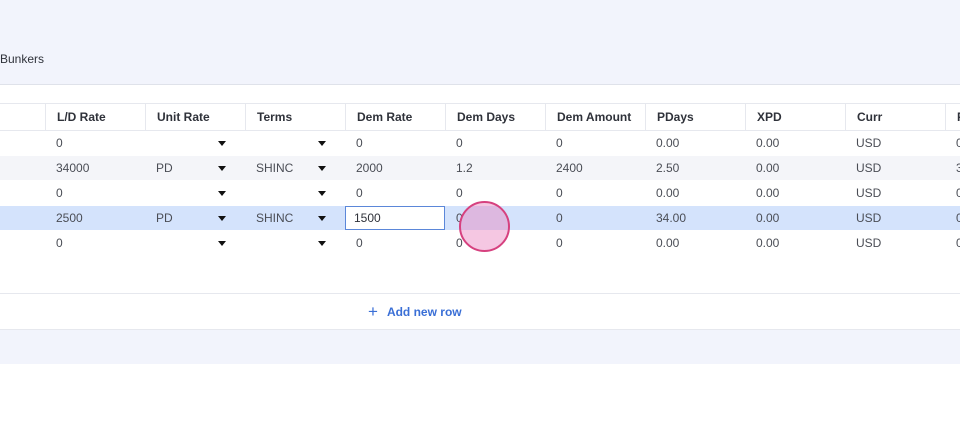 Image resolution: width=960 pixels, height=443 pixels. What do you see at coordinates (424, 312) in the screenshot?
I see `add-new-row-label: Add new row` at bounding box center [424, 312].